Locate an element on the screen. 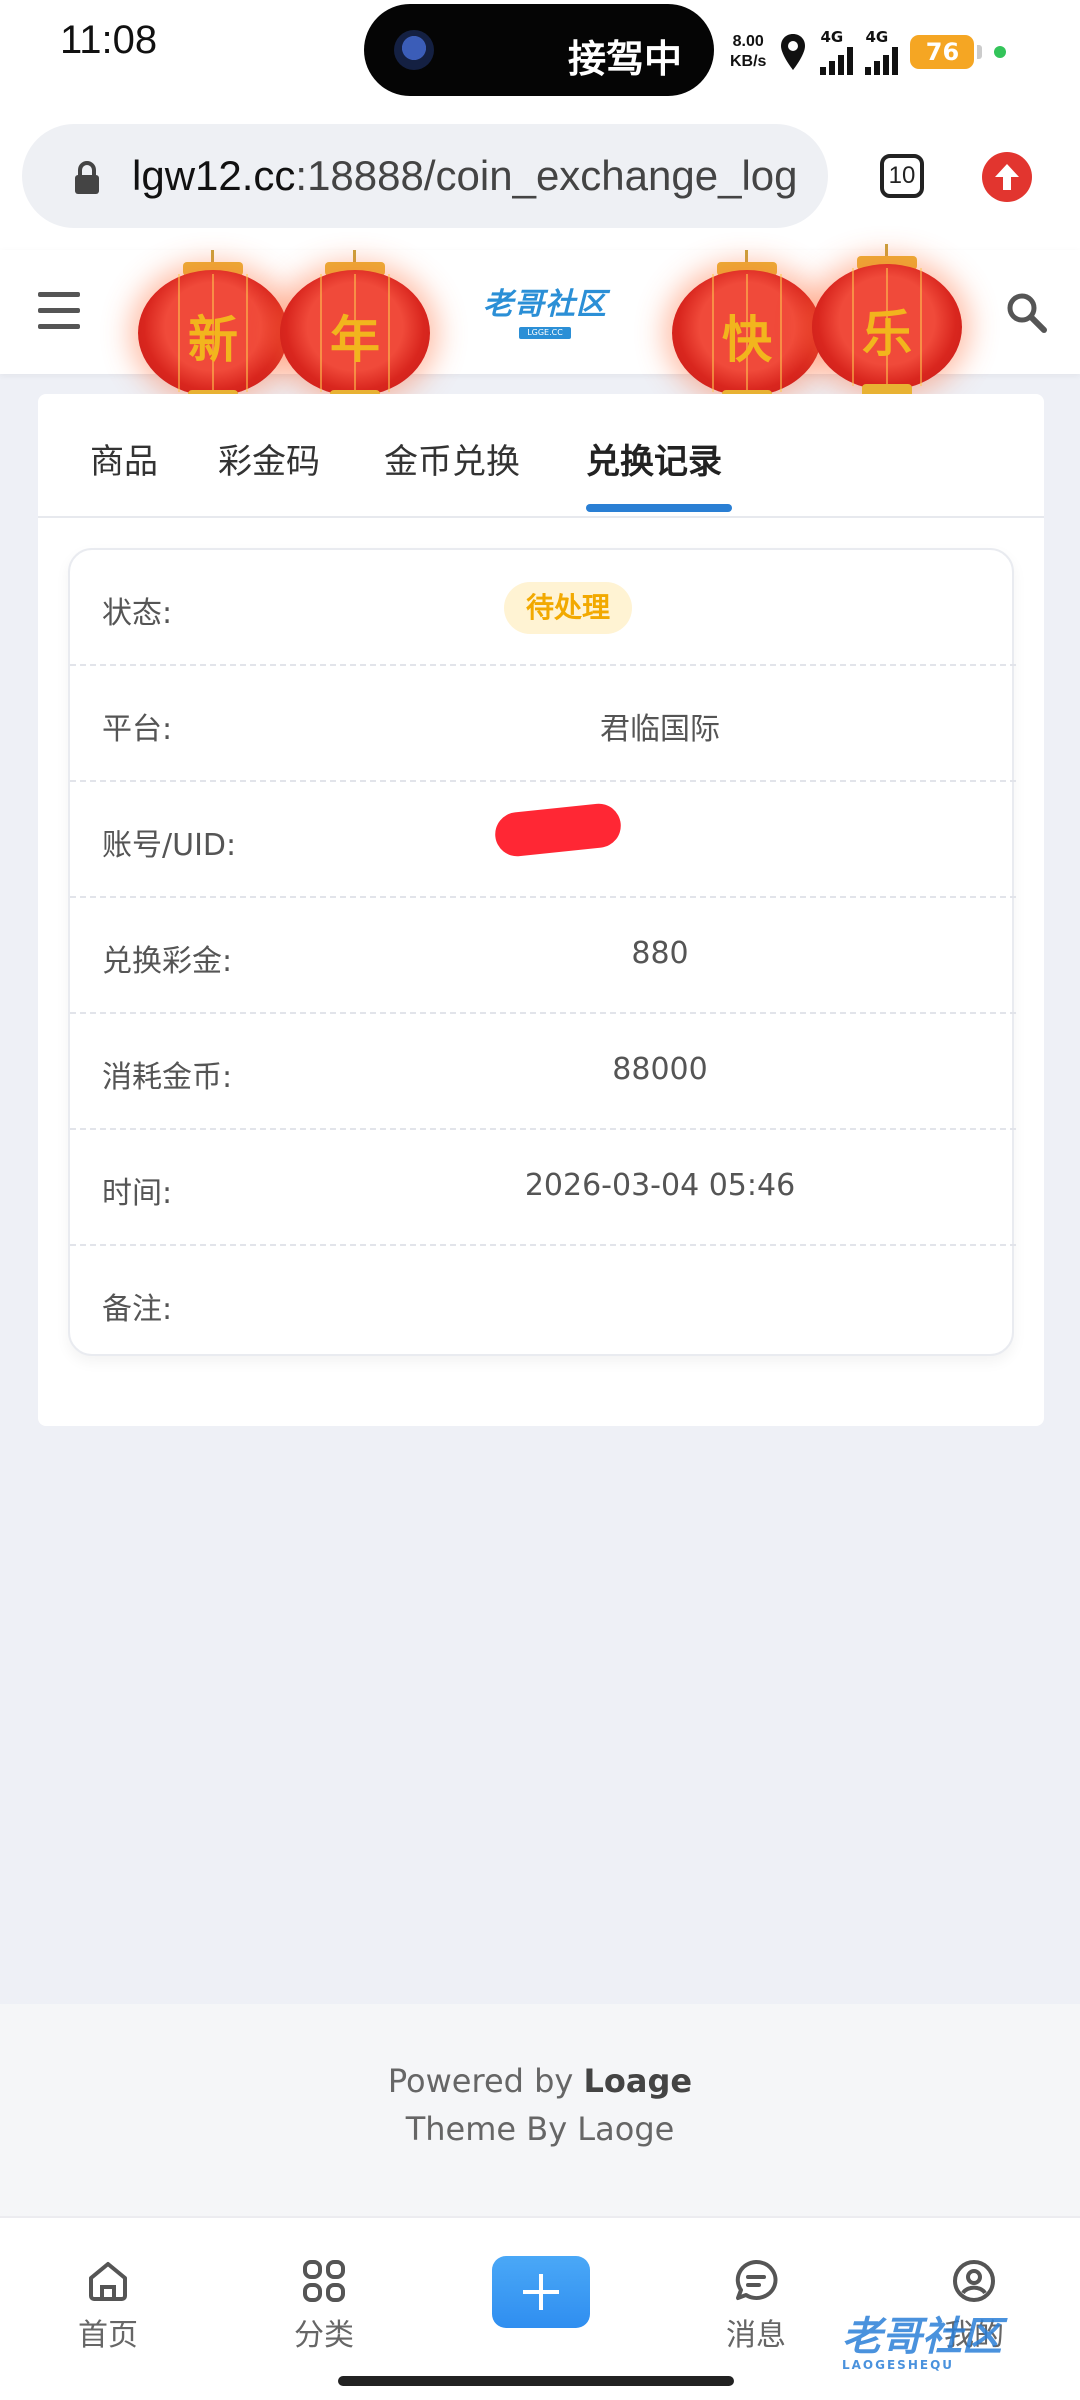 The height and width of the screenshot is (2400, 1080). lantern-char: 乐 is located at coordinates (887, 334).